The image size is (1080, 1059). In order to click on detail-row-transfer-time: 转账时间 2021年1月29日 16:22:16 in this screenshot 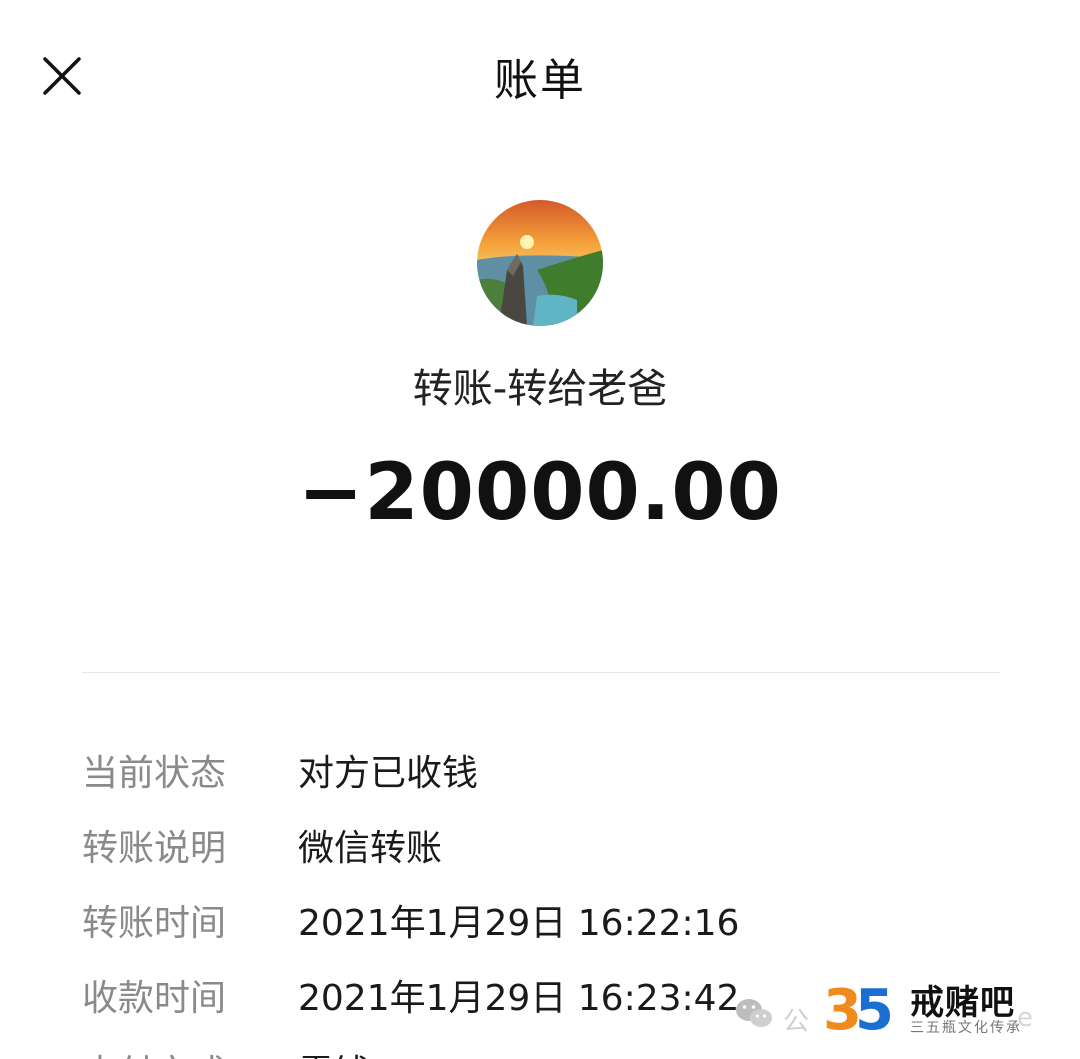, I will do `click(540, 924)`.